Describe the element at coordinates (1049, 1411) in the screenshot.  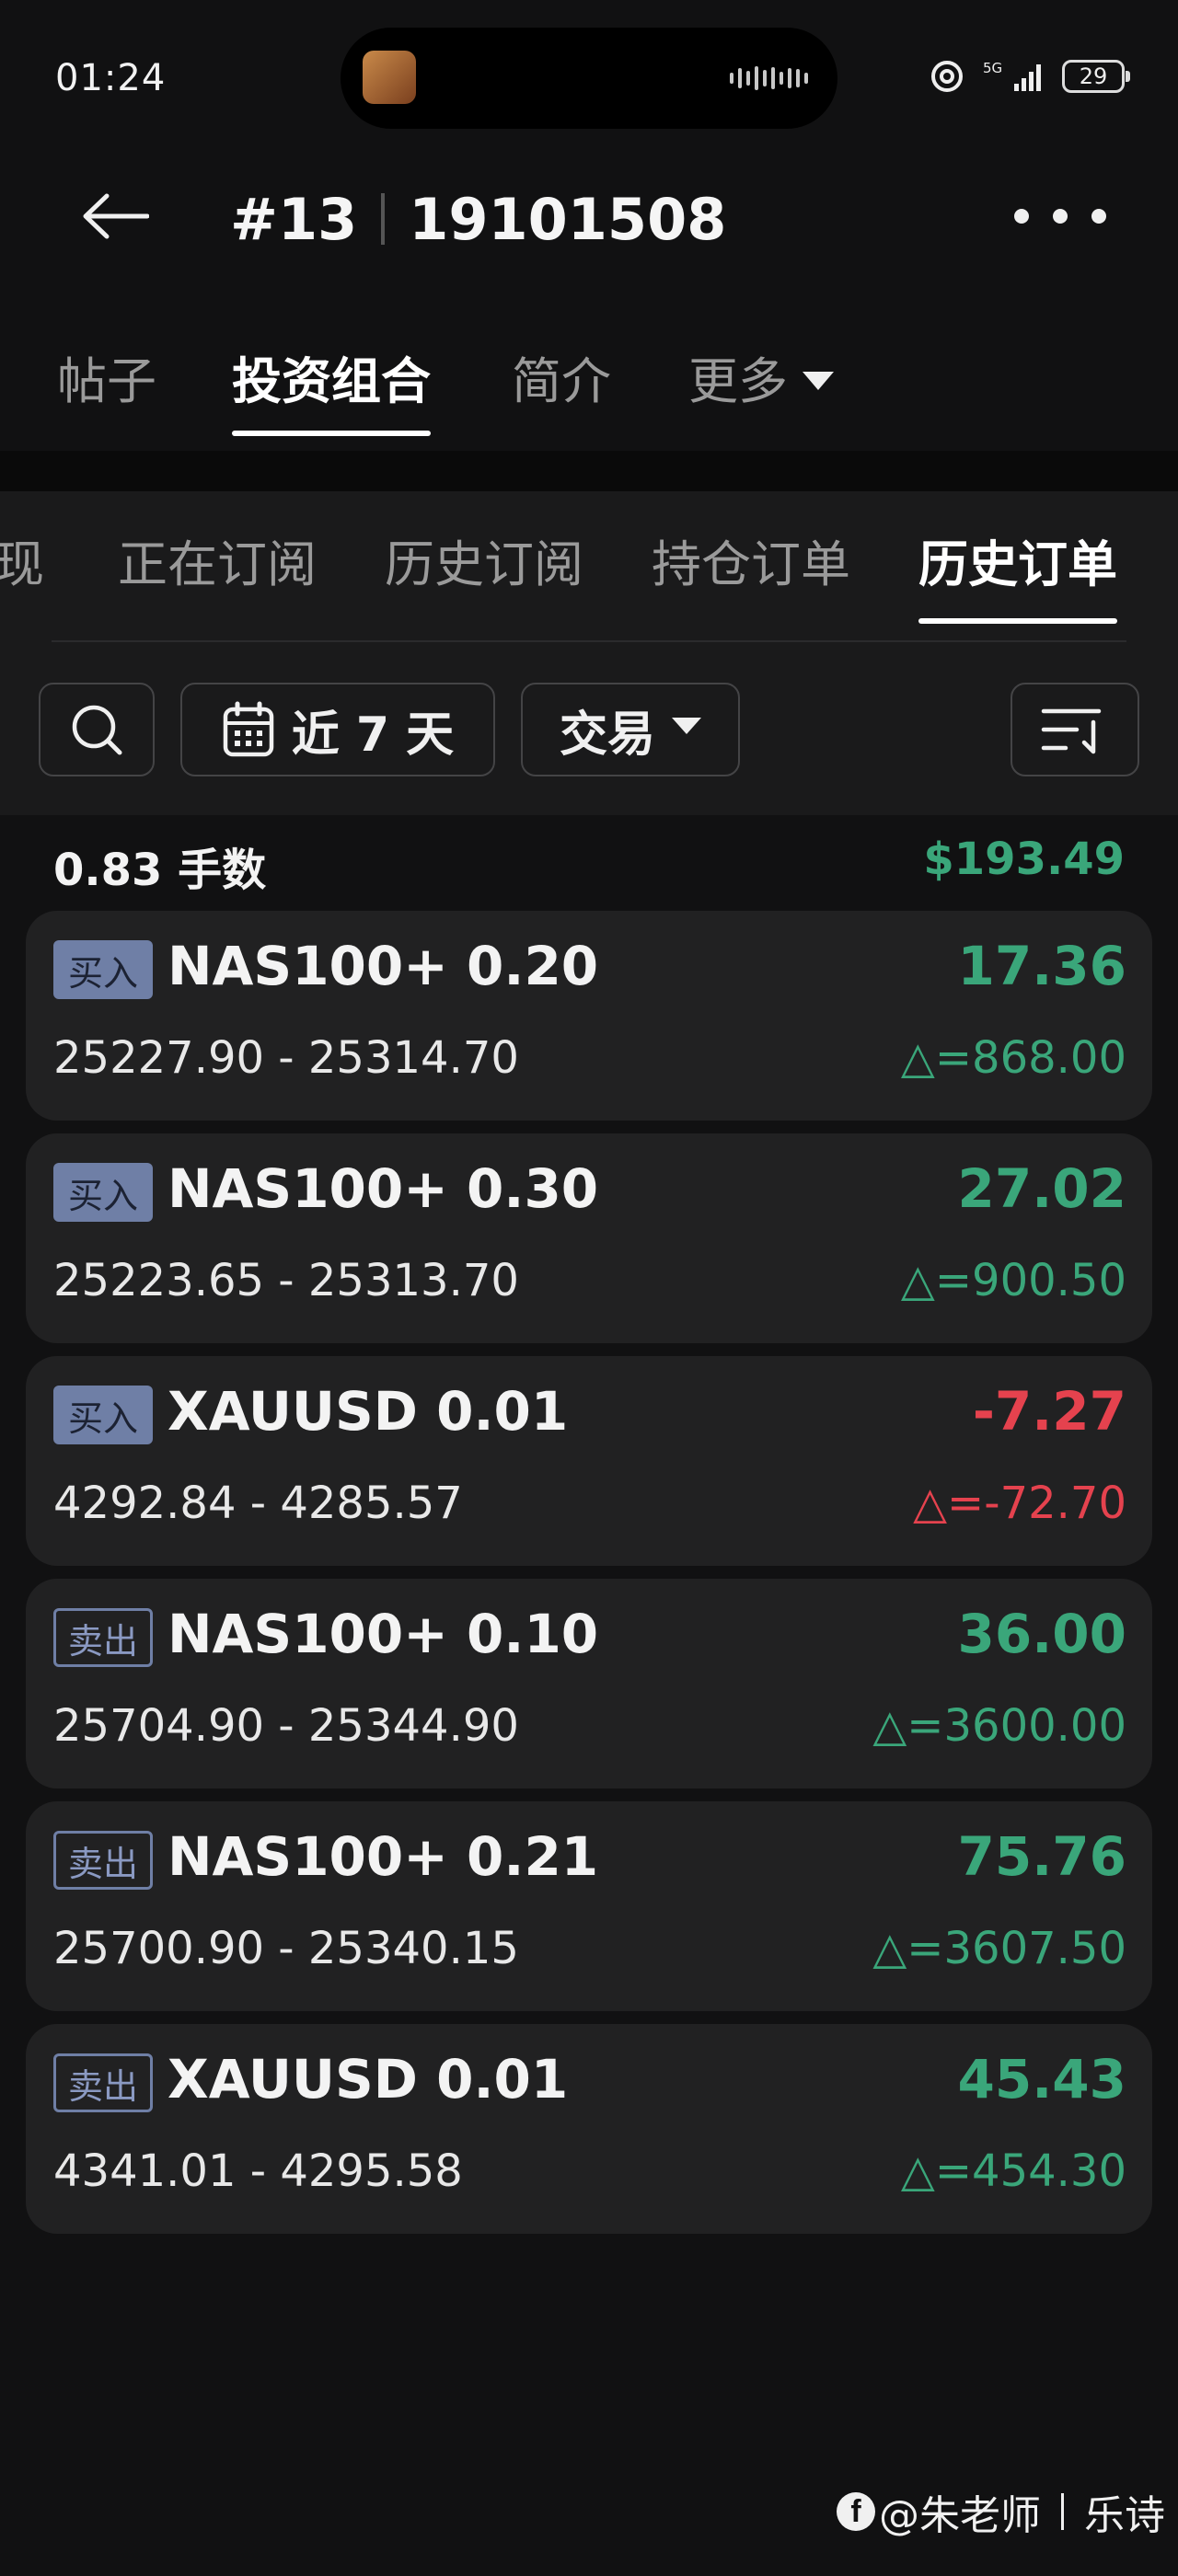
I see `order-profit: -7.27` at that location.